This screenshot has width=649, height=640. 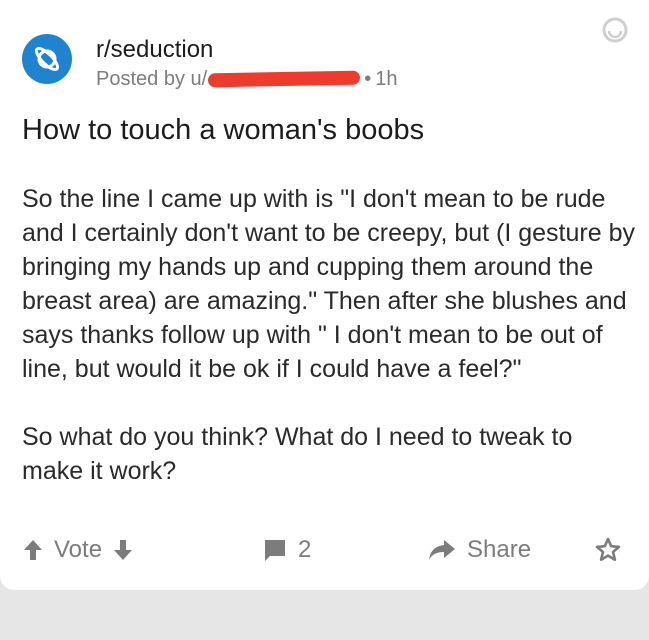 What do you see at coordinates (305, 549) in the screenshot?
I see `comment-count: 2` at bounding box center [305, 549].